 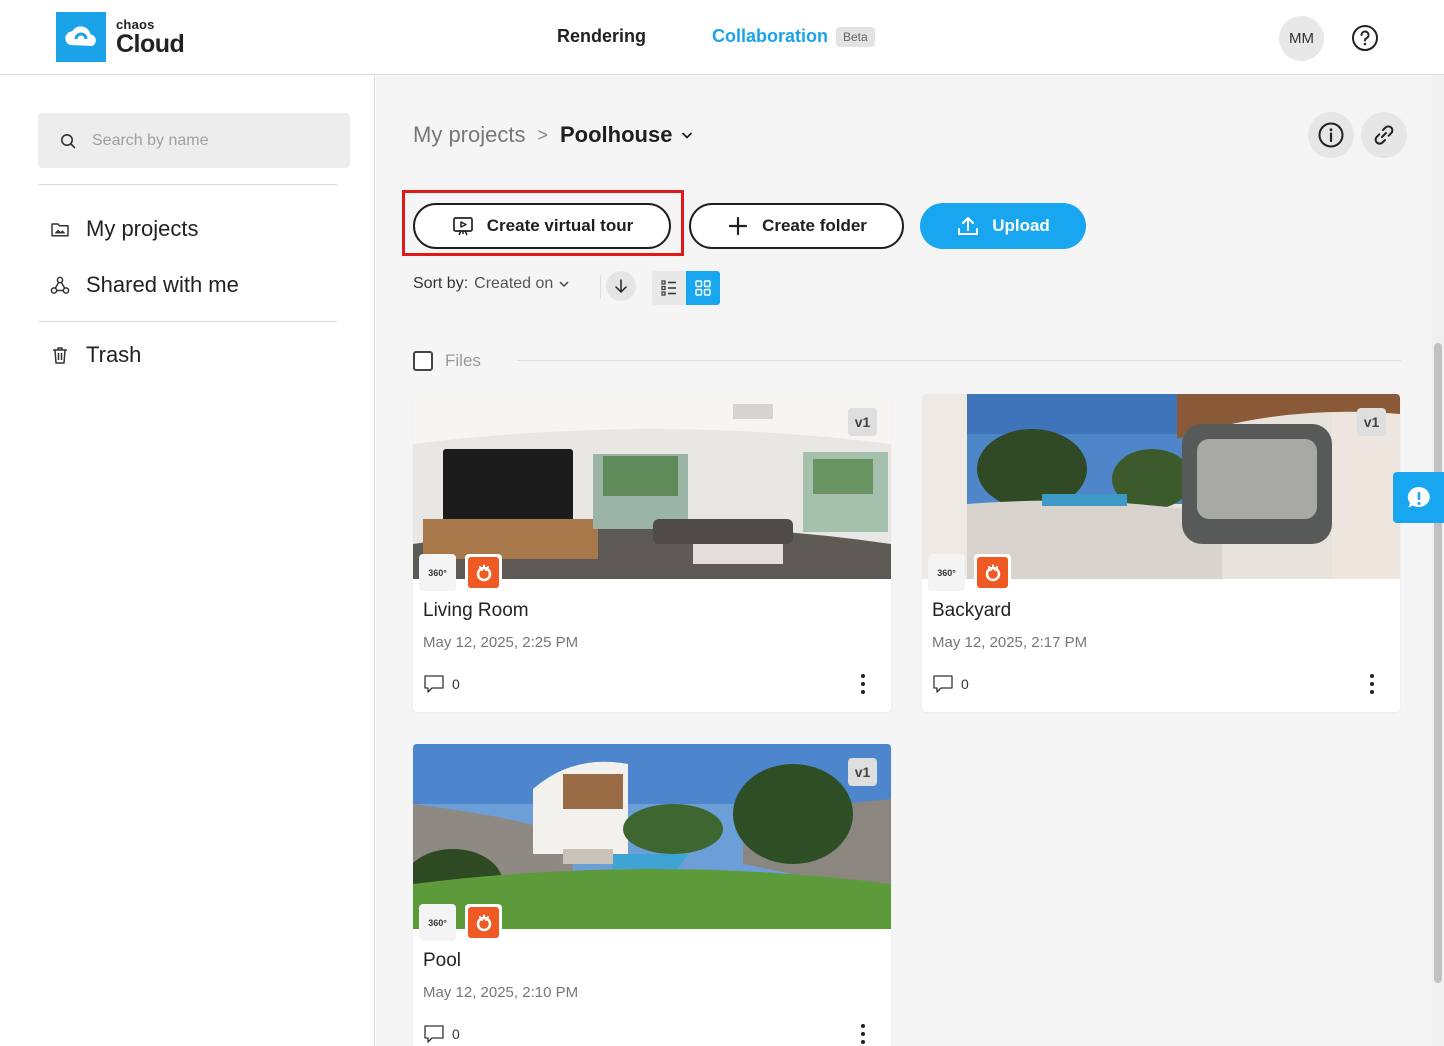 I want to click on card-date: May 12, 2025, 2:25 PM, so click(x=501, y=642).